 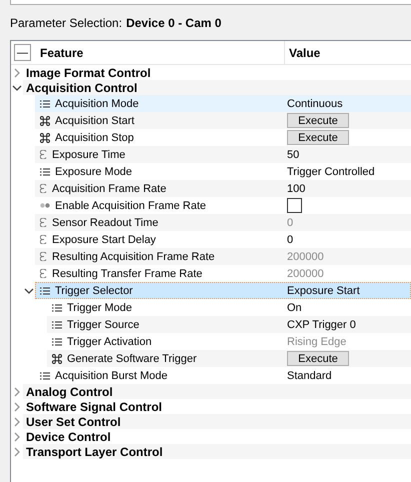 I want to click on feature-name: Exposure Time, so click(x=89, y=154).